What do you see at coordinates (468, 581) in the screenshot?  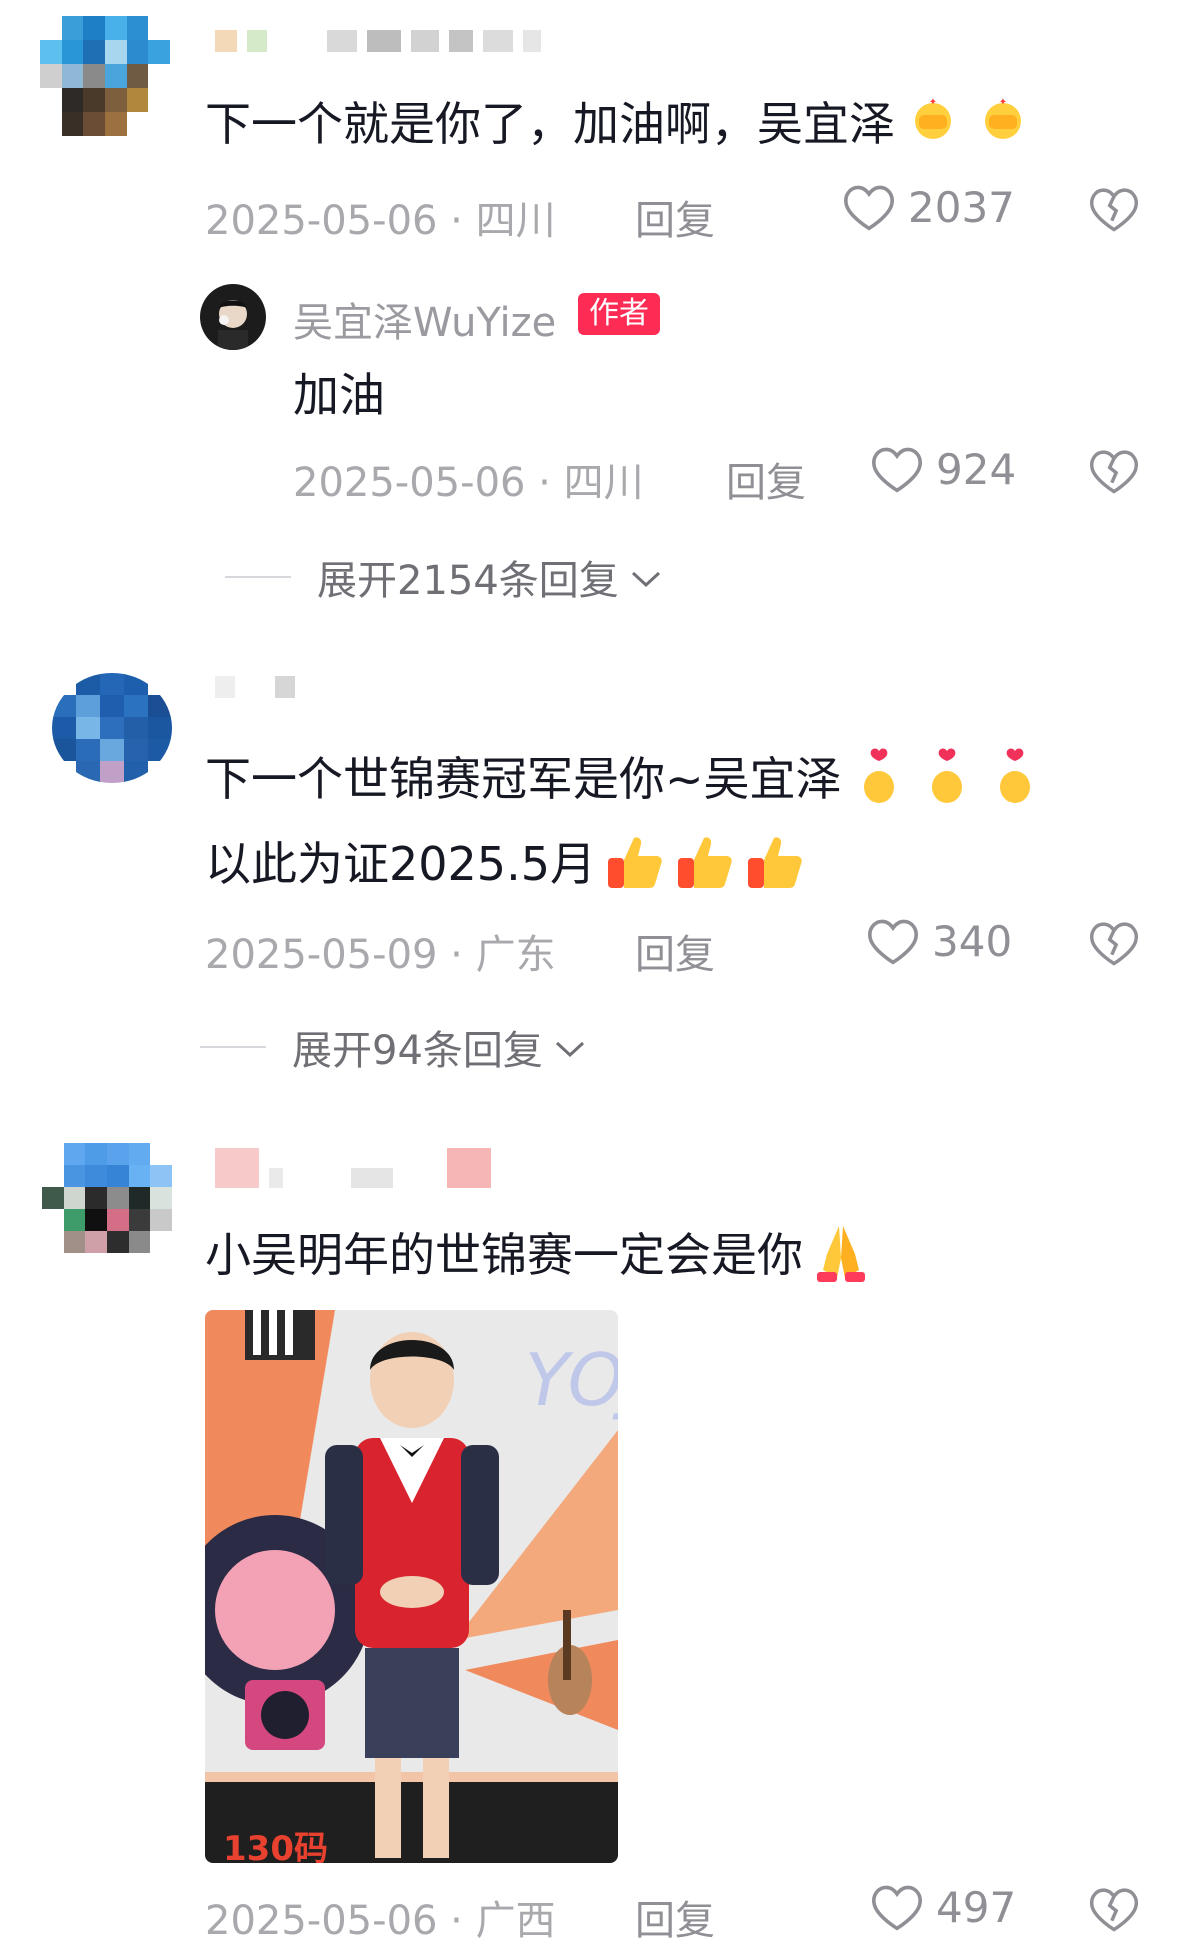 I see `expand-label: 展开2154条回复` at bounding box center [468, 581].